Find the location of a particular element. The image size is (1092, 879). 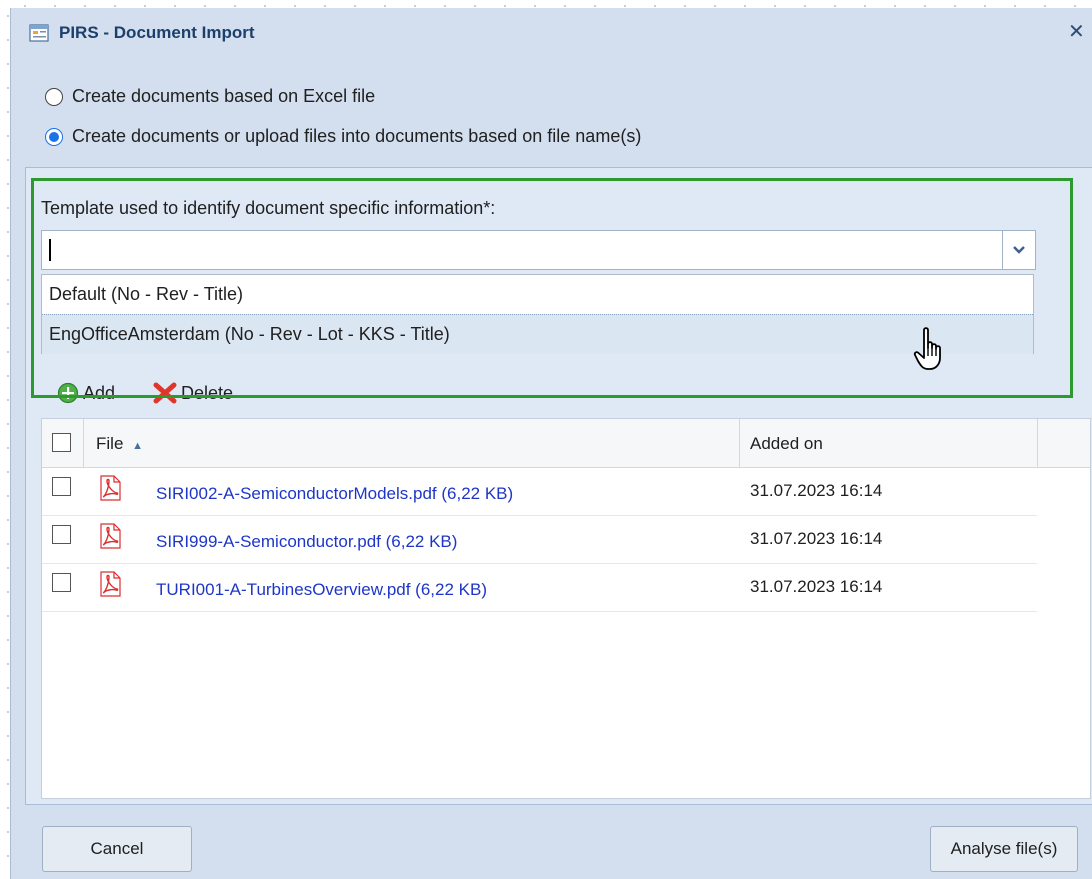

delete-icon is located at coordinates (165, 393).